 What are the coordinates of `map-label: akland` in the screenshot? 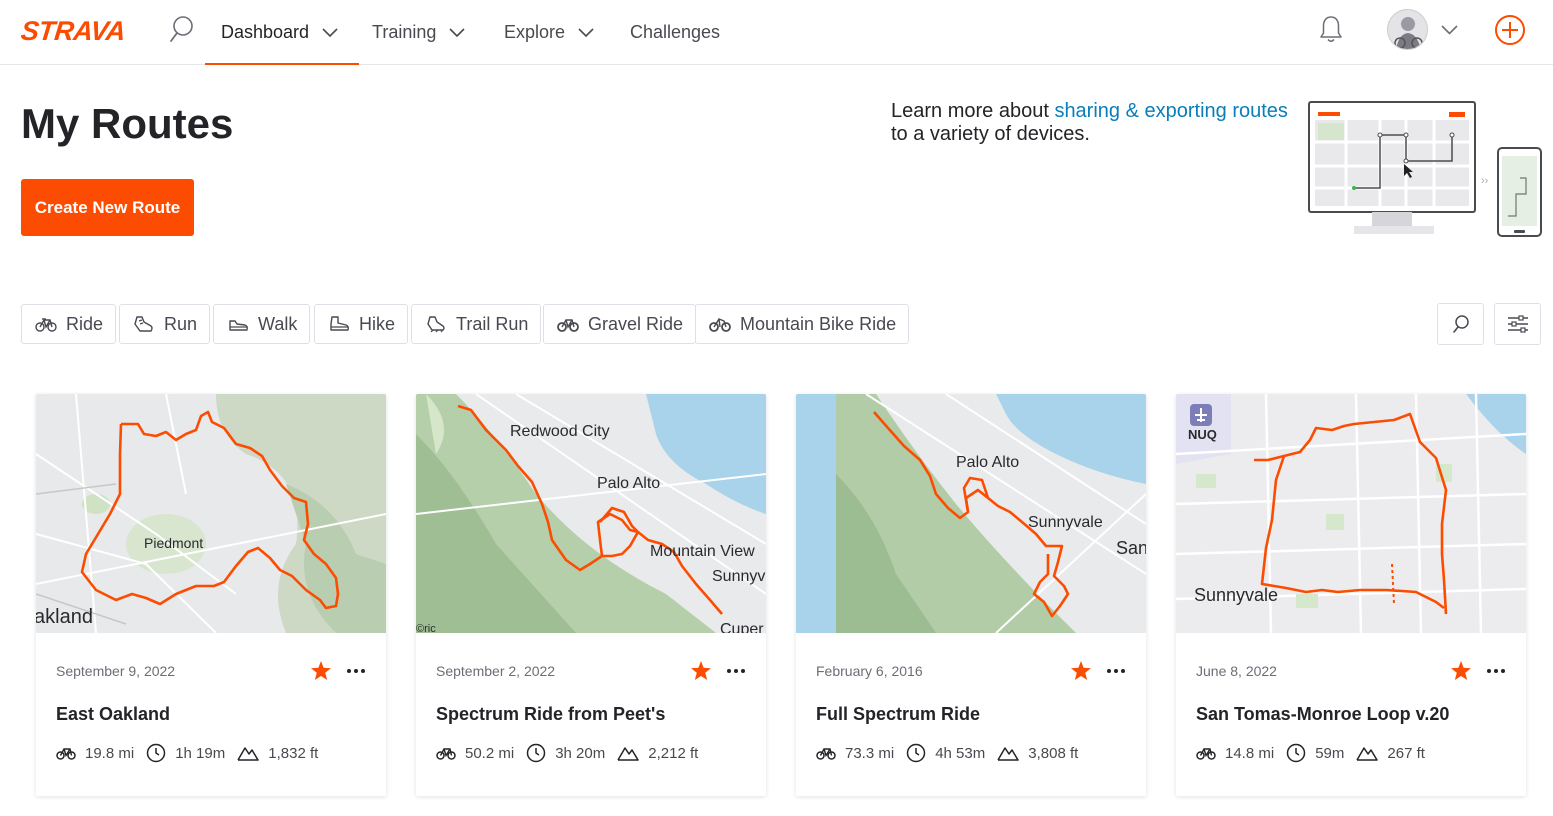 It's located at (64, 617).